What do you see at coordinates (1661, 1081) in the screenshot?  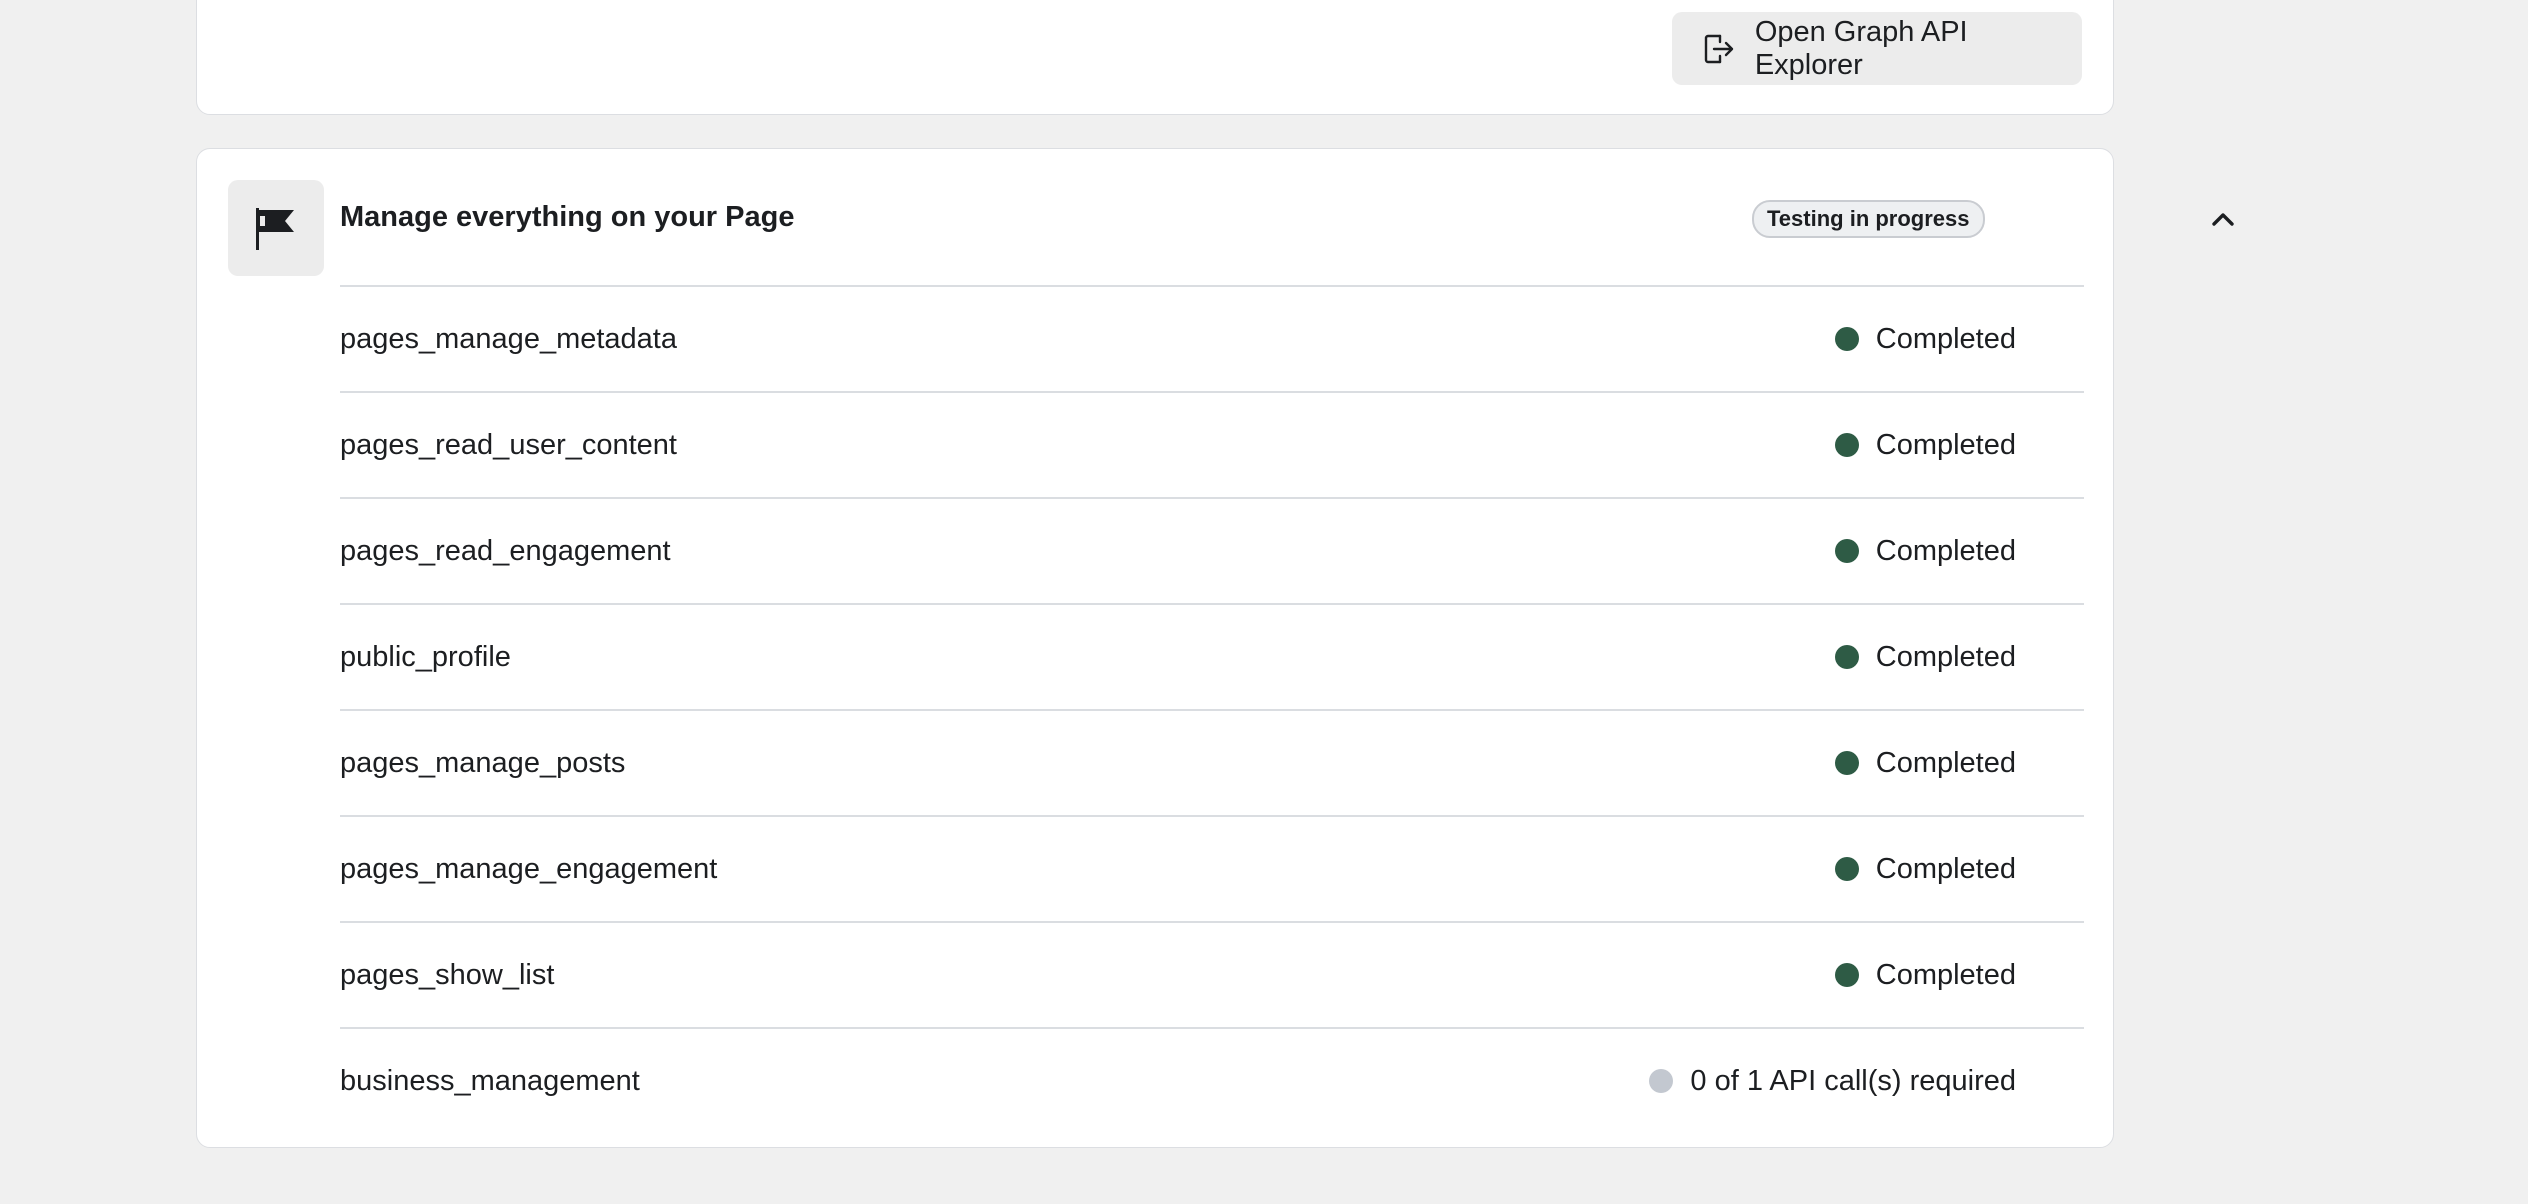 I see `pending-status-dot` at bounding box center [1661, 1081].